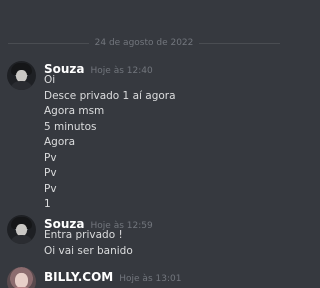  Describe the element at coordinates (70, 126) in the screenshot. I see `message-text: 5 minutos` at that location.